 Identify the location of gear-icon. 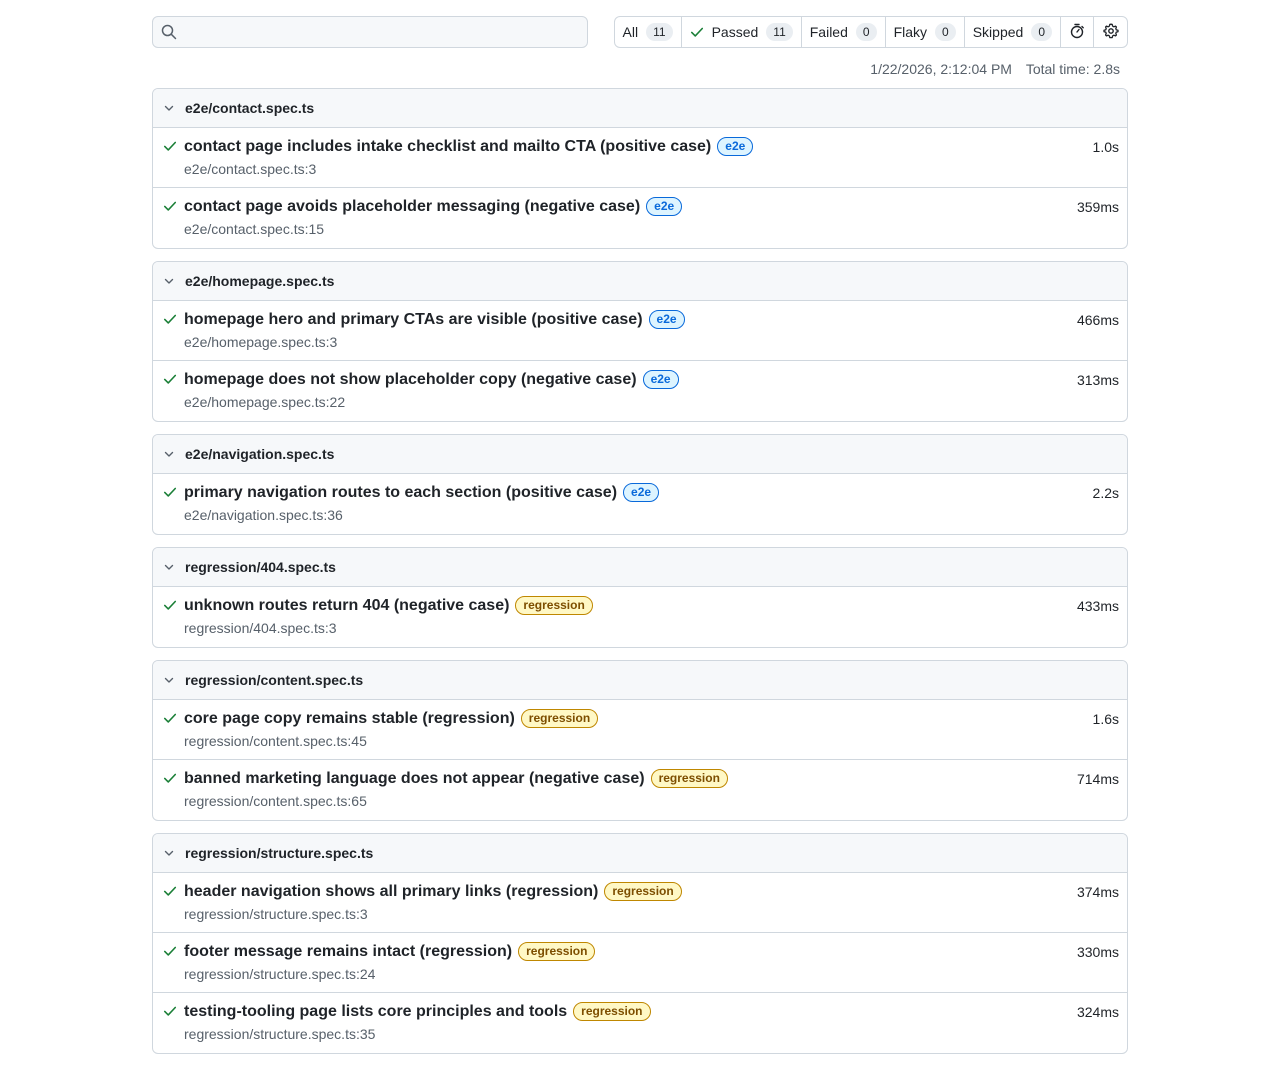
(1110, 32).